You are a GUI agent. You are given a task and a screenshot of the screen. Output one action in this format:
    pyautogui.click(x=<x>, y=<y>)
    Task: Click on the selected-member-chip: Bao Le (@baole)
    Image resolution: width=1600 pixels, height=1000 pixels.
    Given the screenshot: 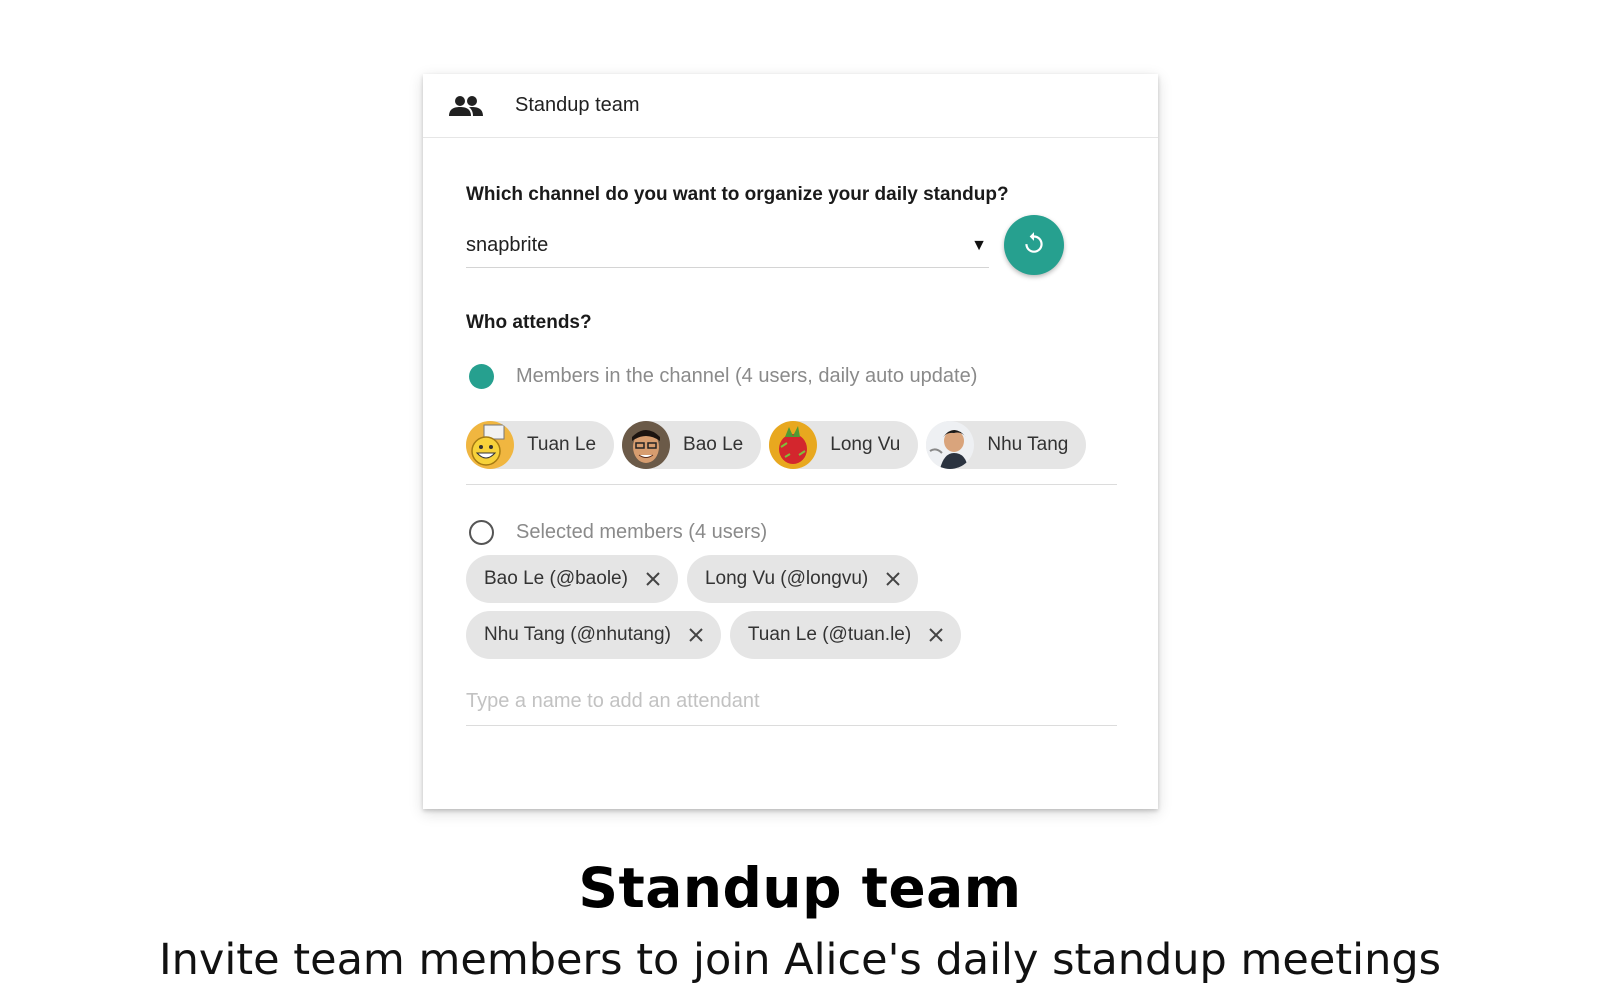 What is the action you would take?
    pyautogui.click(x=572, y=579)
    